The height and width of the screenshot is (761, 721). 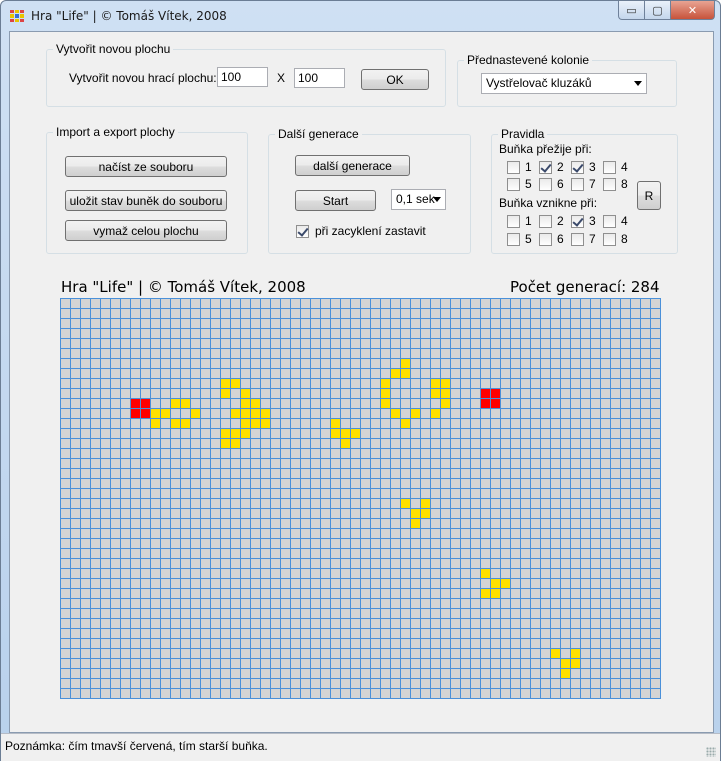 What do you see at coordinates (693, 10) in the screenshot?
I see `close-button: ✕` at bounding box center [693, 10].